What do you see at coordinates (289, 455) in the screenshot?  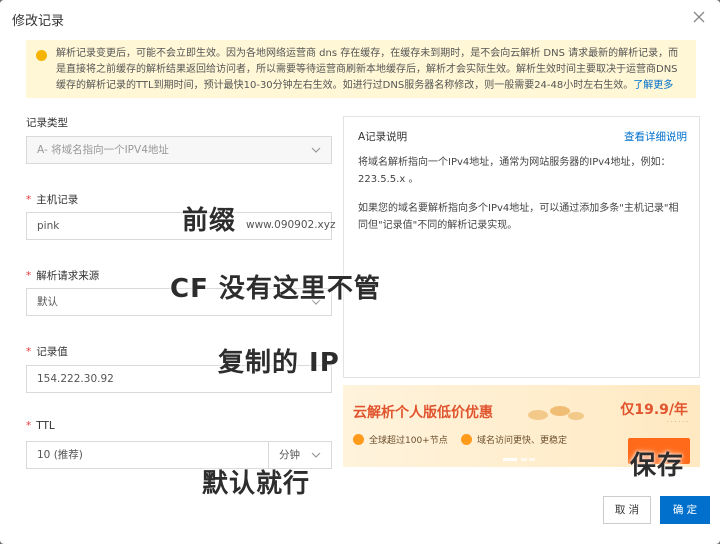 I see `ttl-unit: 分钟` at bounding box center [289, 455].